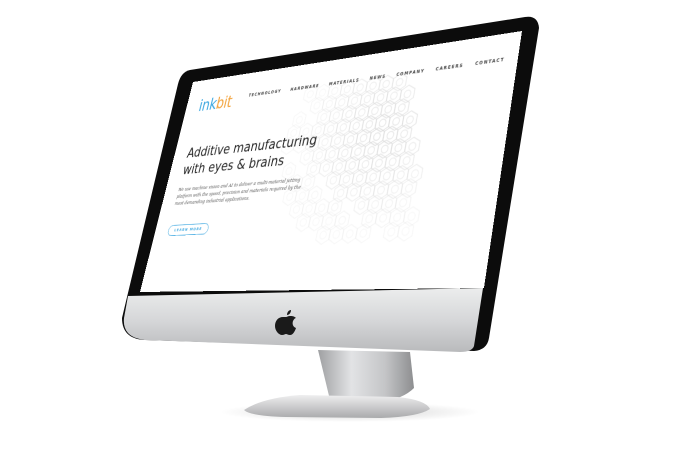  Describe the element at coordinates (377, 78) in the screenshot. I see `nav-news: NEWS` at that location.